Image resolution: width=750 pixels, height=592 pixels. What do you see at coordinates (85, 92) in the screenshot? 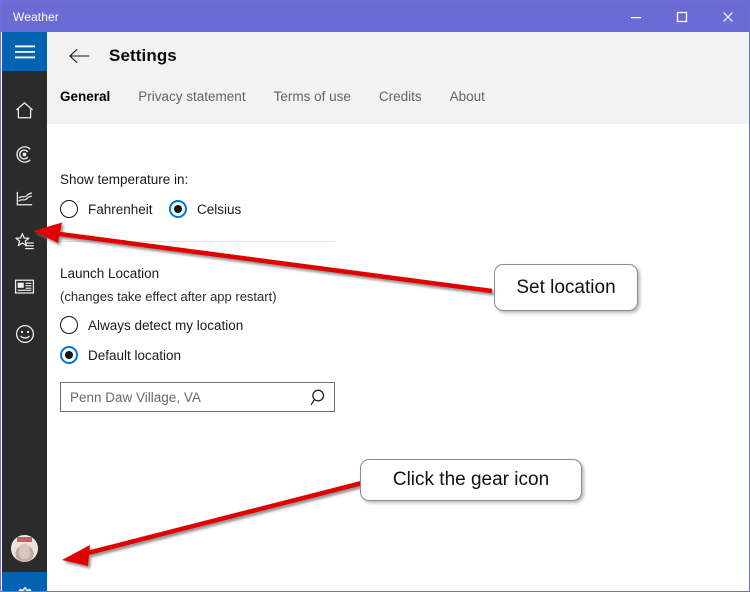
I see `tab-general: General` at bounding box center [85, 92].